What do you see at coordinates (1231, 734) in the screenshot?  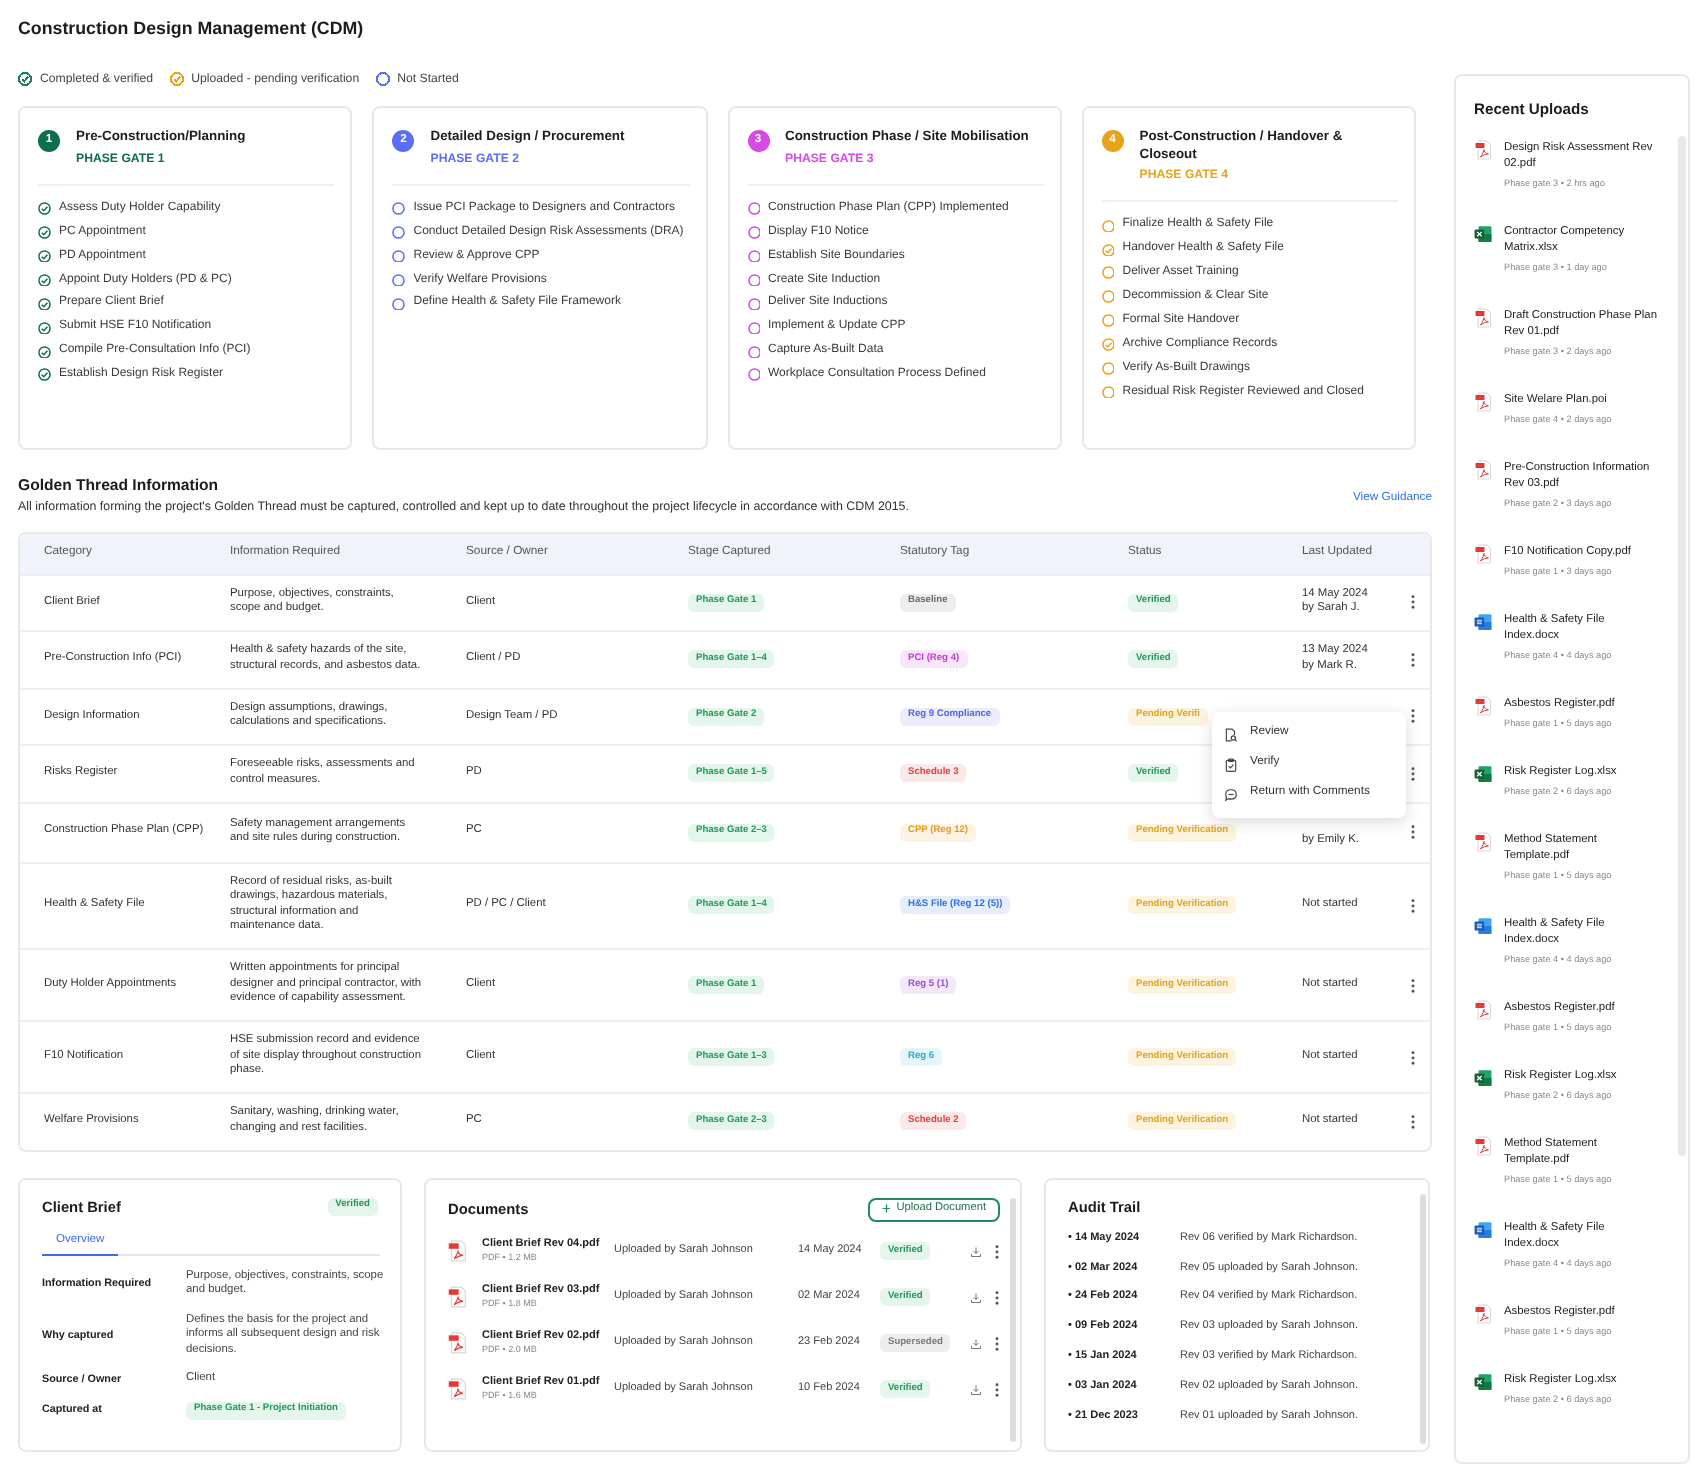 I see `document-search-icon` at bounding box center [1231, 734].